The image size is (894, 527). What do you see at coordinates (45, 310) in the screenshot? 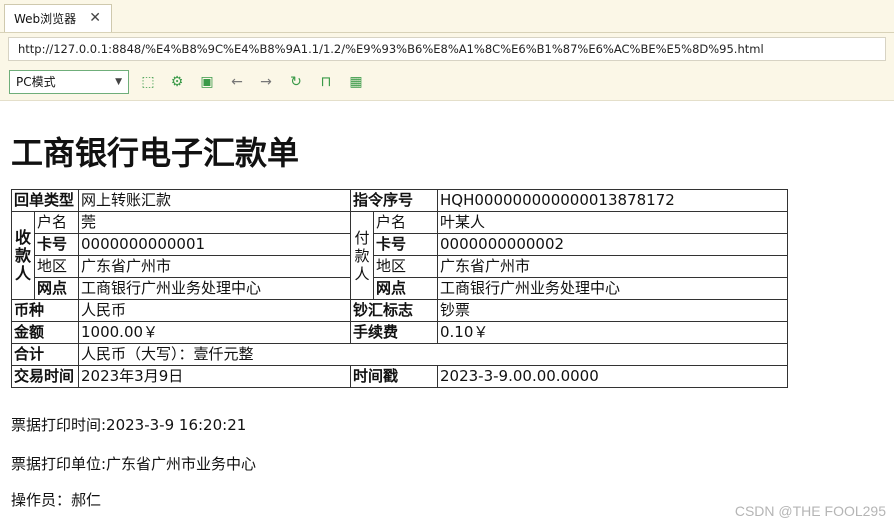
I see `currency-label: 币种` at bounding box center [45, 310].